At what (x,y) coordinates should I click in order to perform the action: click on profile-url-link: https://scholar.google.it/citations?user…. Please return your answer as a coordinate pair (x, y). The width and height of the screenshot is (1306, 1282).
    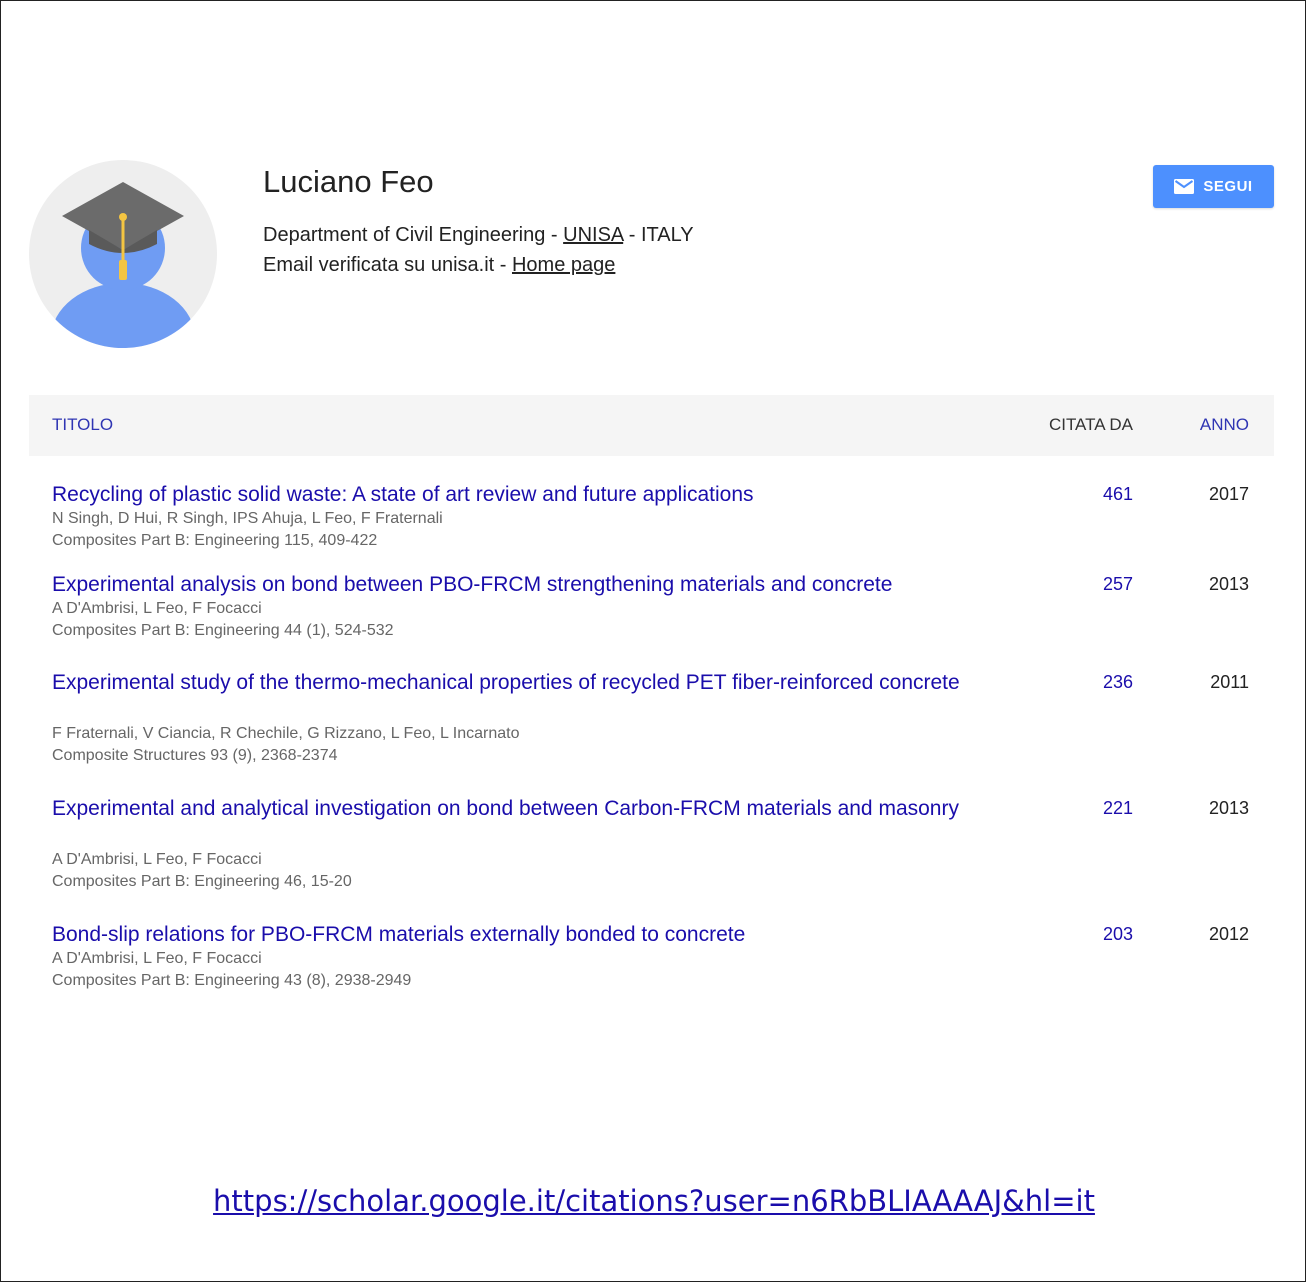
    Looking at the image, I should click on (654, 1201).